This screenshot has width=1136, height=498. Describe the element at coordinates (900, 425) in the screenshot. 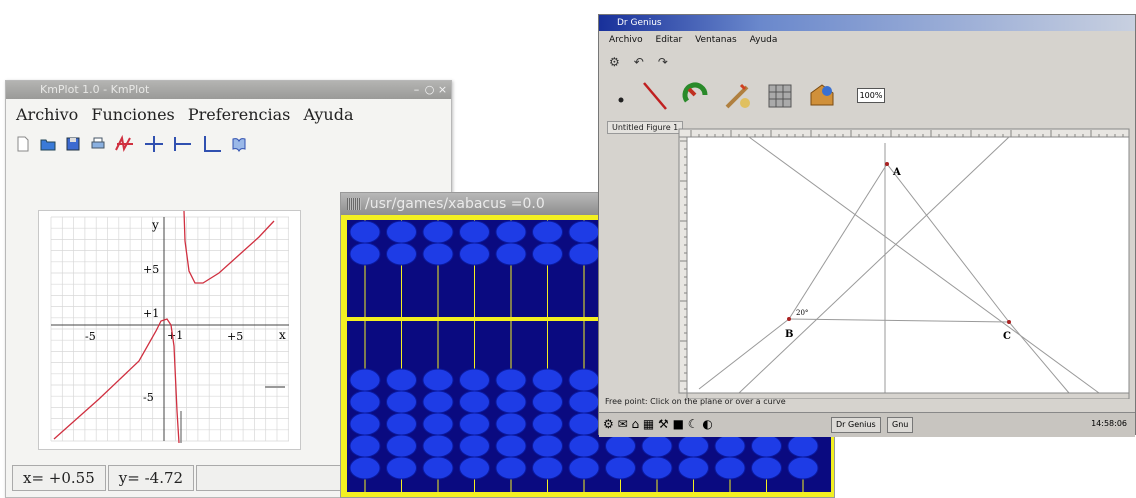

I see `taskbar-item-gnu: Gnu` at that location.